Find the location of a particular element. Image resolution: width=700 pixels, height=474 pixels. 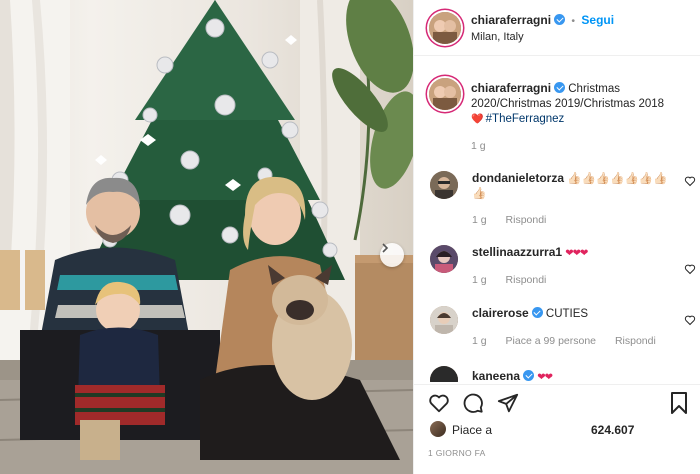

post-actions: Piace a 624.607 1 GIORNO FA is located at coordinates (557, 429).